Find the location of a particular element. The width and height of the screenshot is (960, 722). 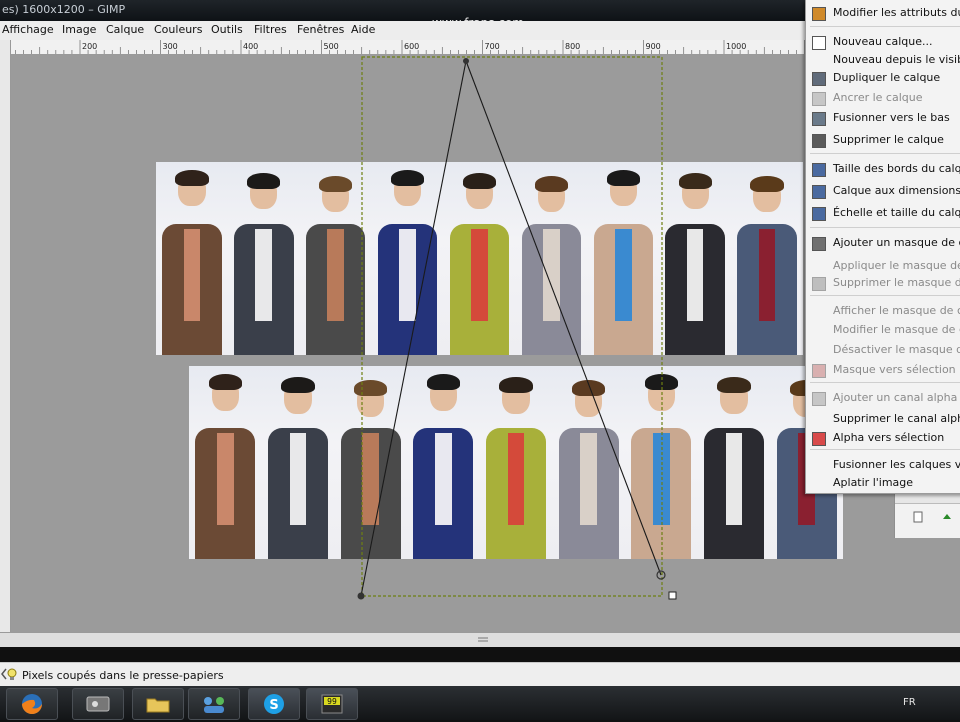

delete-mask-icon is located at coordinates (819, 284).